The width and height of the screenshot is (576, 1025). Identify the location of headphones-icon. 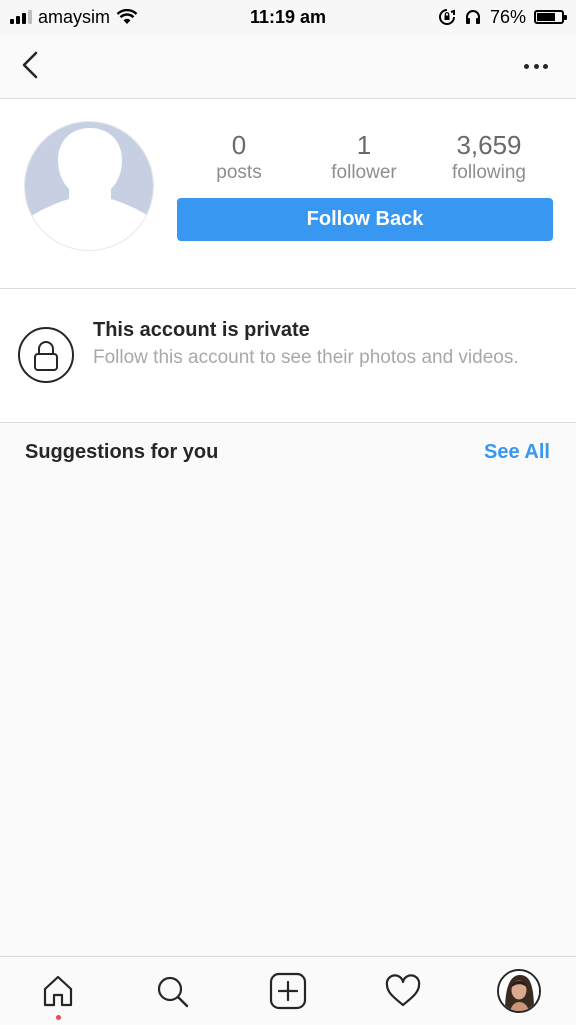
(473, 17).